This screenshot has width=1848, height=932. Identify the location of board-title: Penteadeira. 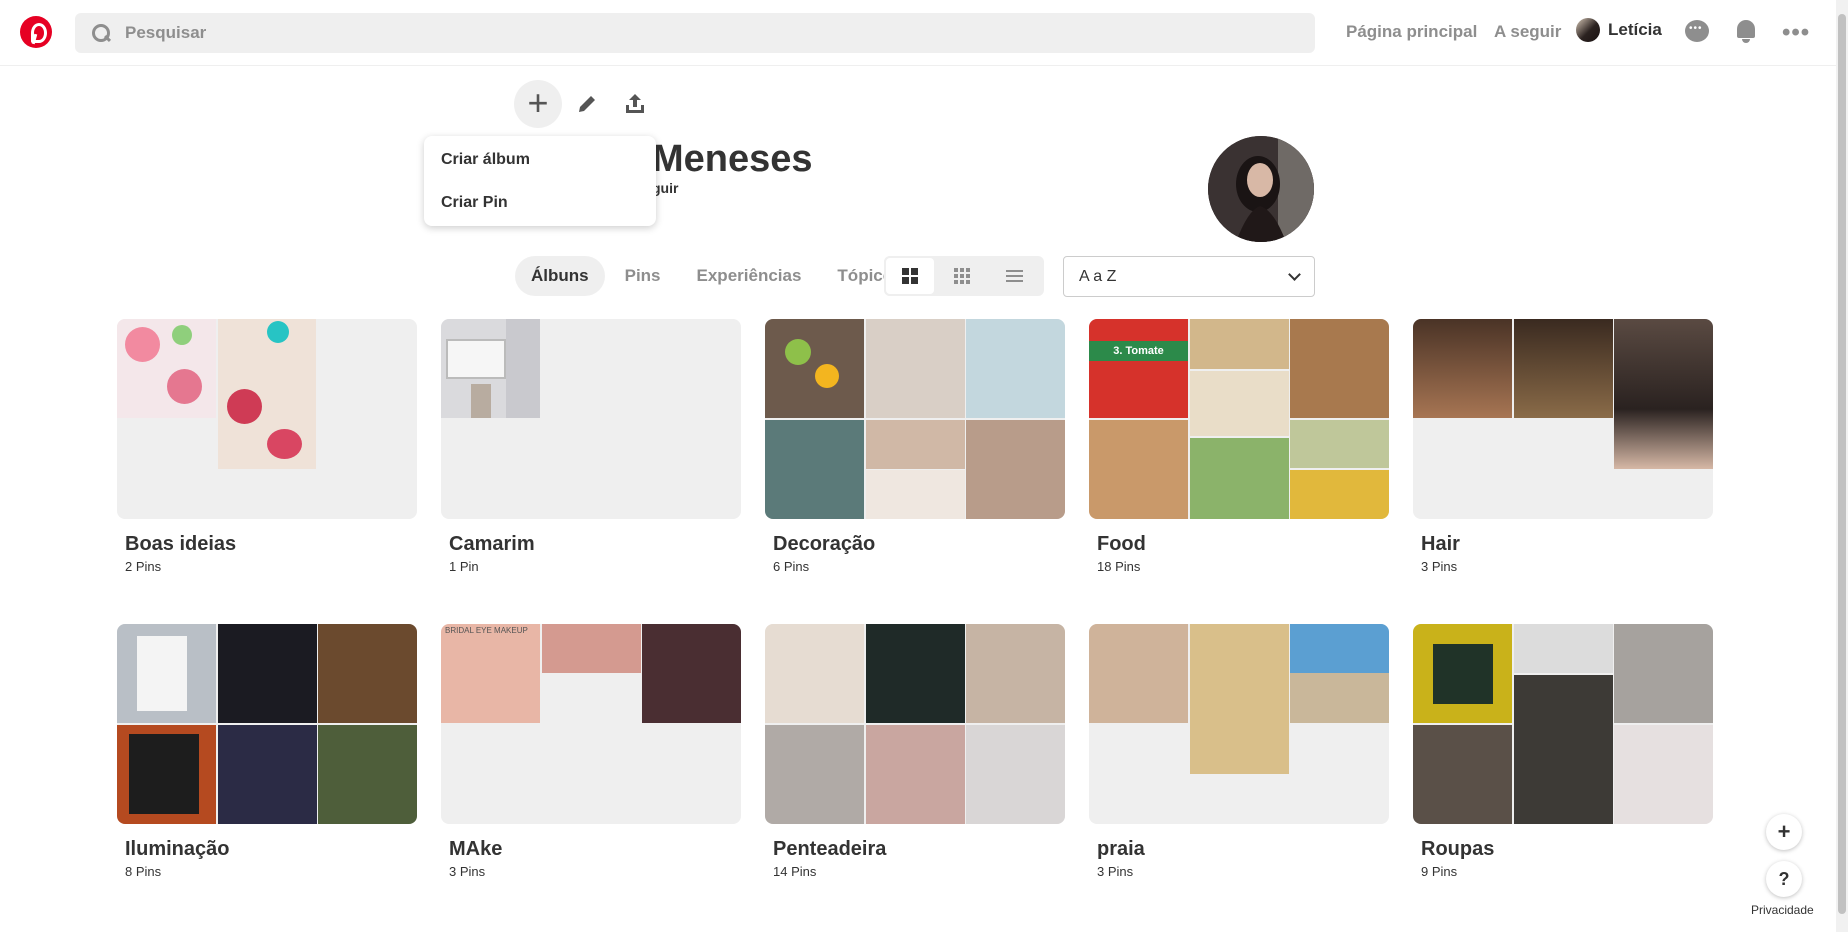
(830, 849).